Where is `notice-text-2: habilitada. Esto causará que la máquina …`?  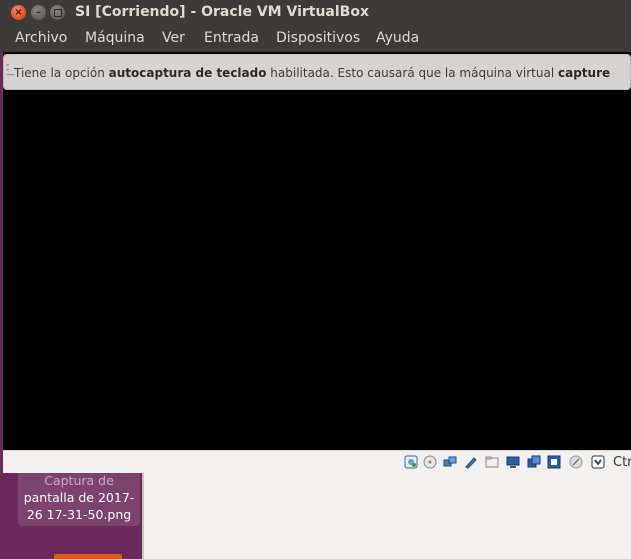 notice-text-2: habilitada. Esto causará que la máquina … is located at coordinates (412, 73).